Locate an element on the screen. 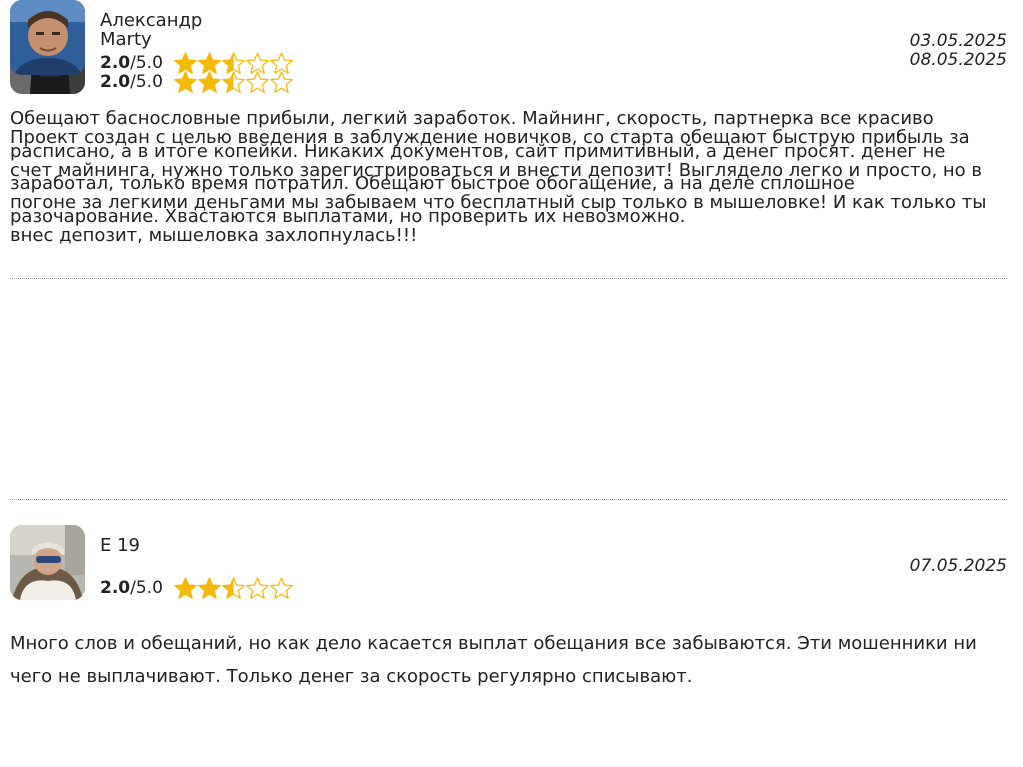  author-name: E 19 is located at coordinates (120, 545).